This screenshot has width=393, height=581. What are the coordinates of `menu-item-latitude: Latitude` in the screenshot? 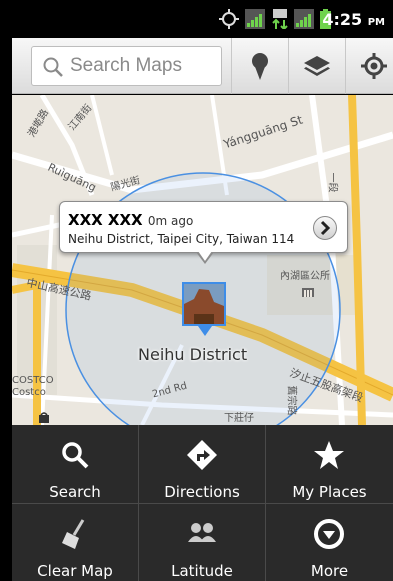 It's located at (202, 542).